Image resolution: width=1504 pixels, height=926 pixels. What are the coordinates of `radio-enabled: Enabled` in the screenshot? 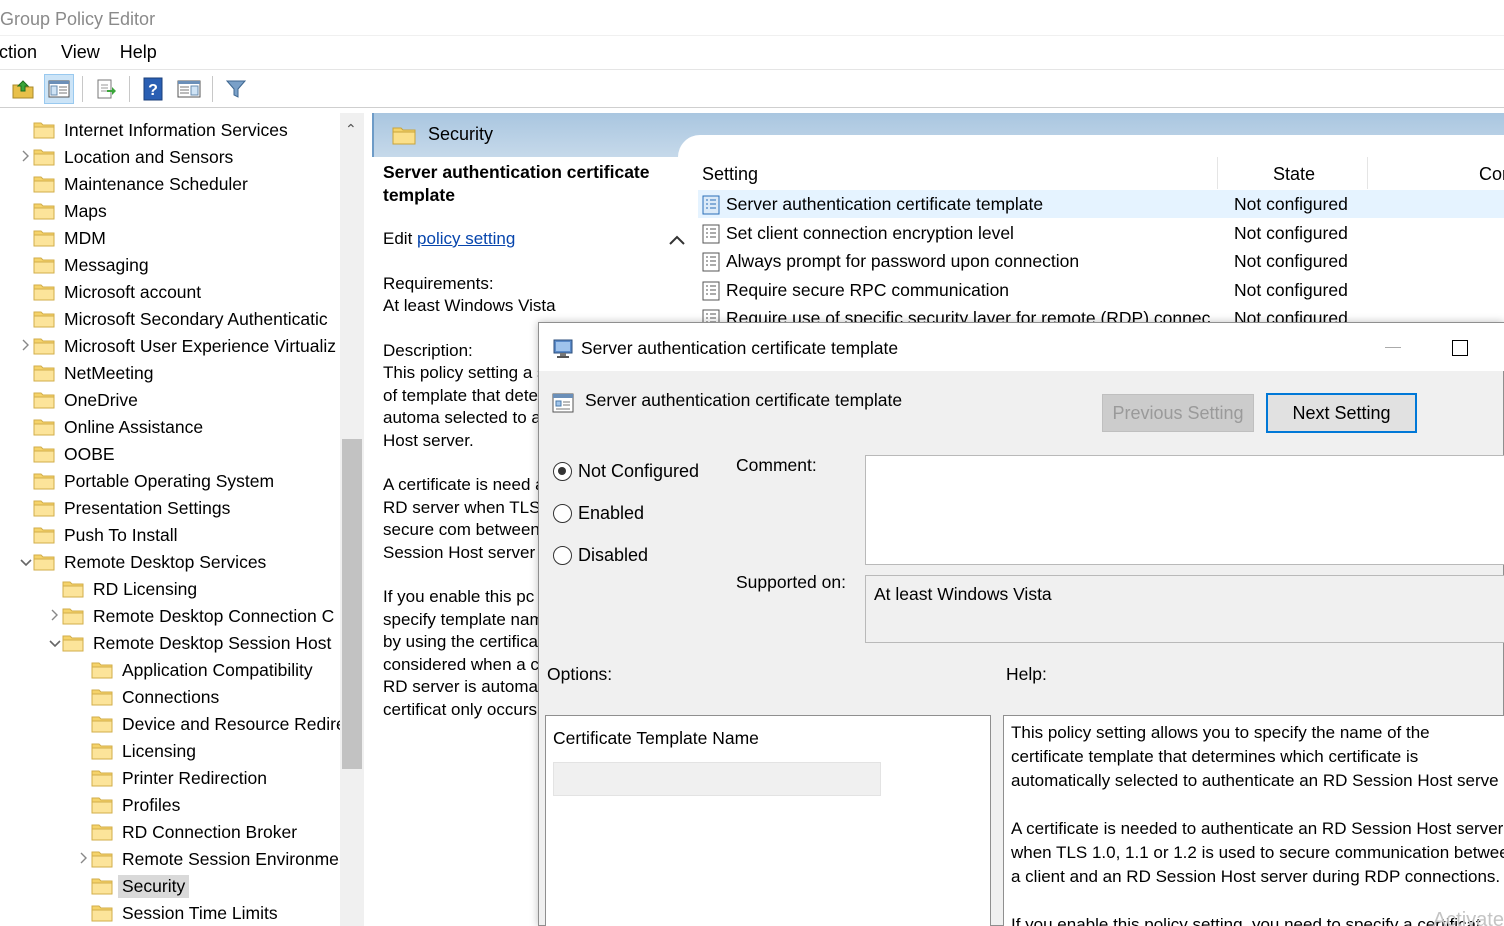 It's located at (598, 513).